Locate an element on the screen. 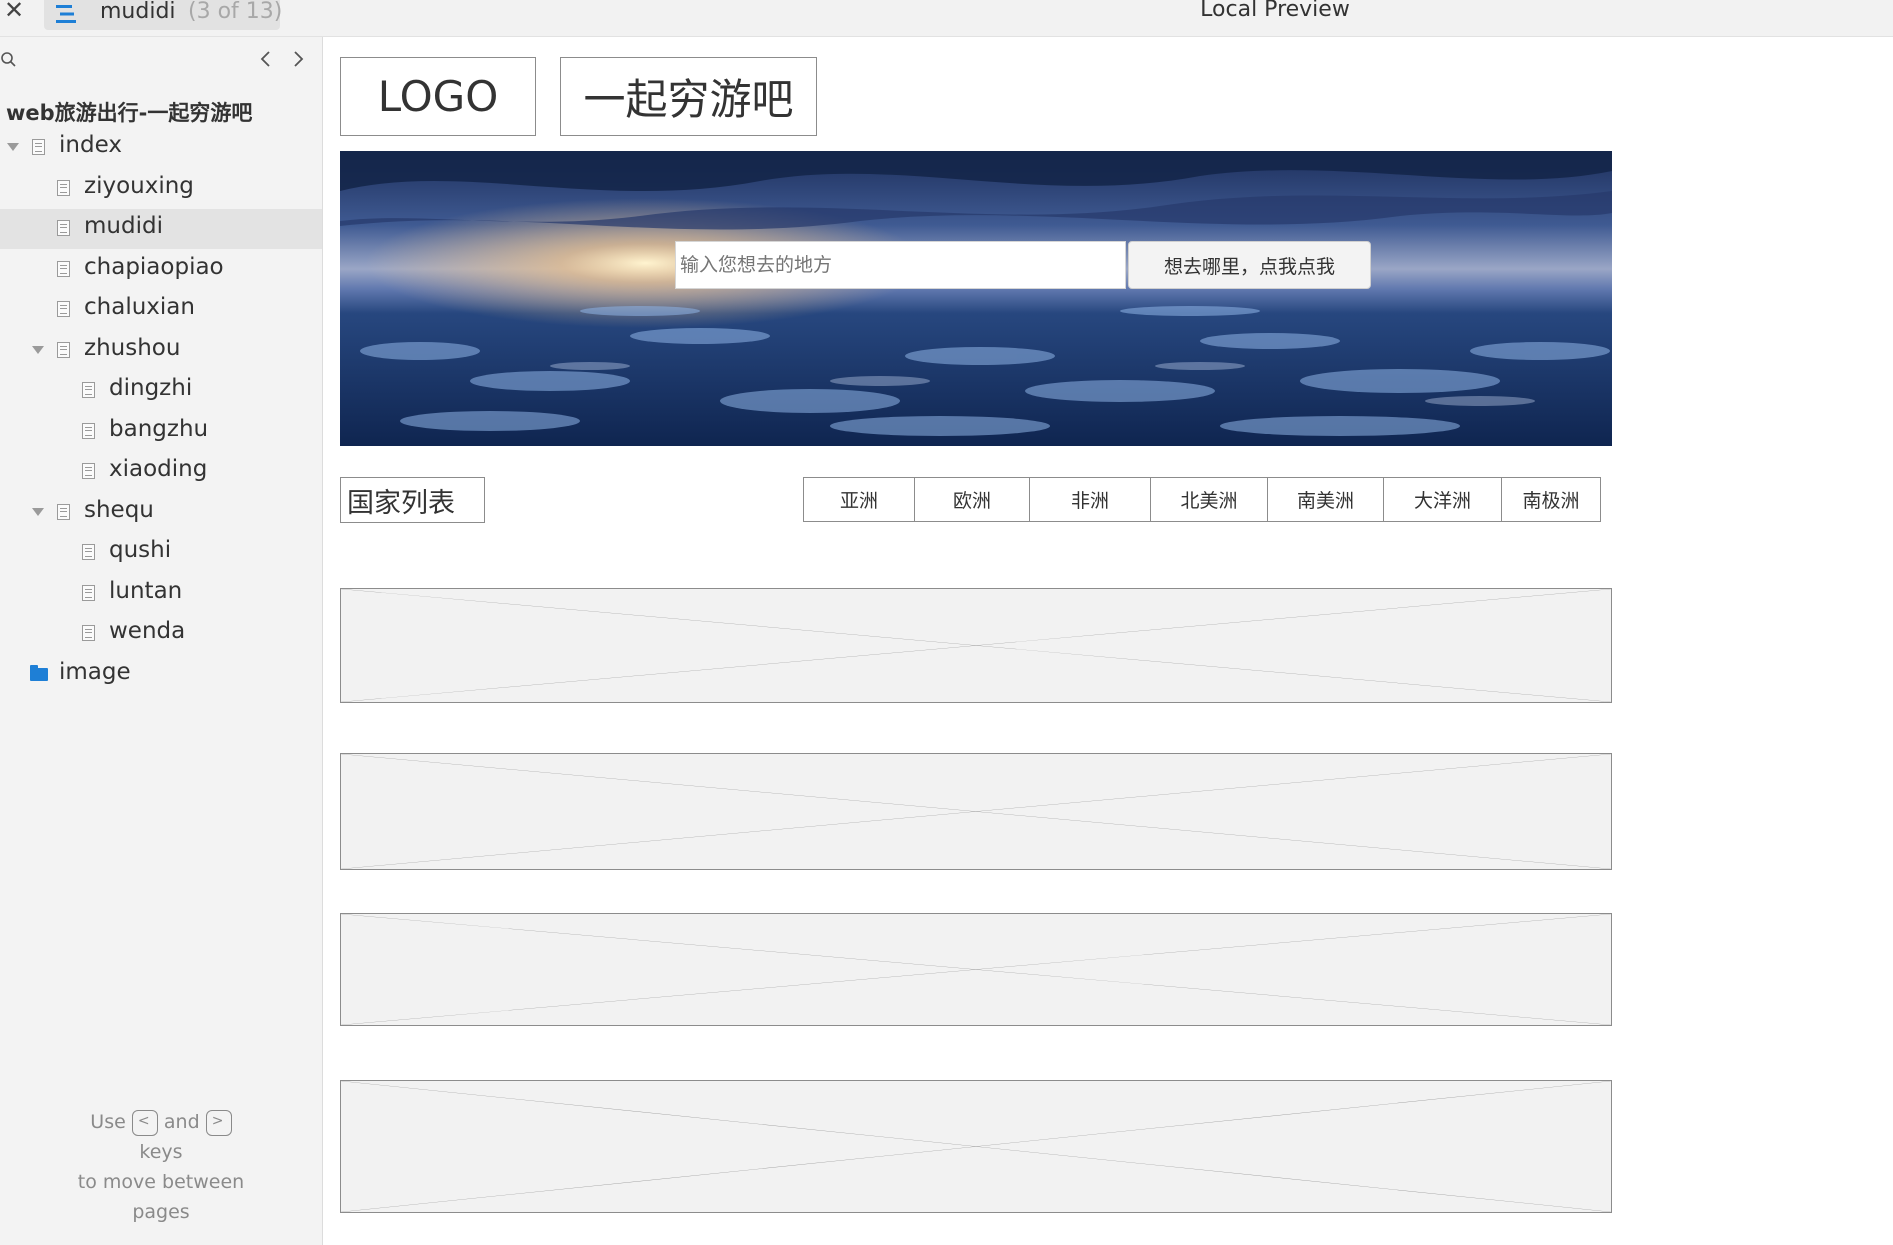 This screenshot has width=1893, height=1245. logo: LOGO is located at coordinates (438, 96).